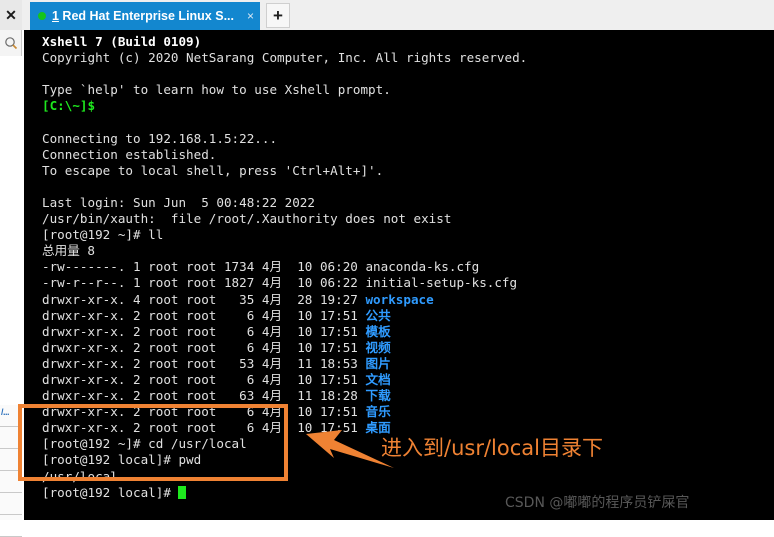 The height and width of the screenshot is (537, 774). Describe the element at coordinates (122, 41) in the screenshot. I see `terminal-line-text: Xshell 7 (Build 0109)` at that location.